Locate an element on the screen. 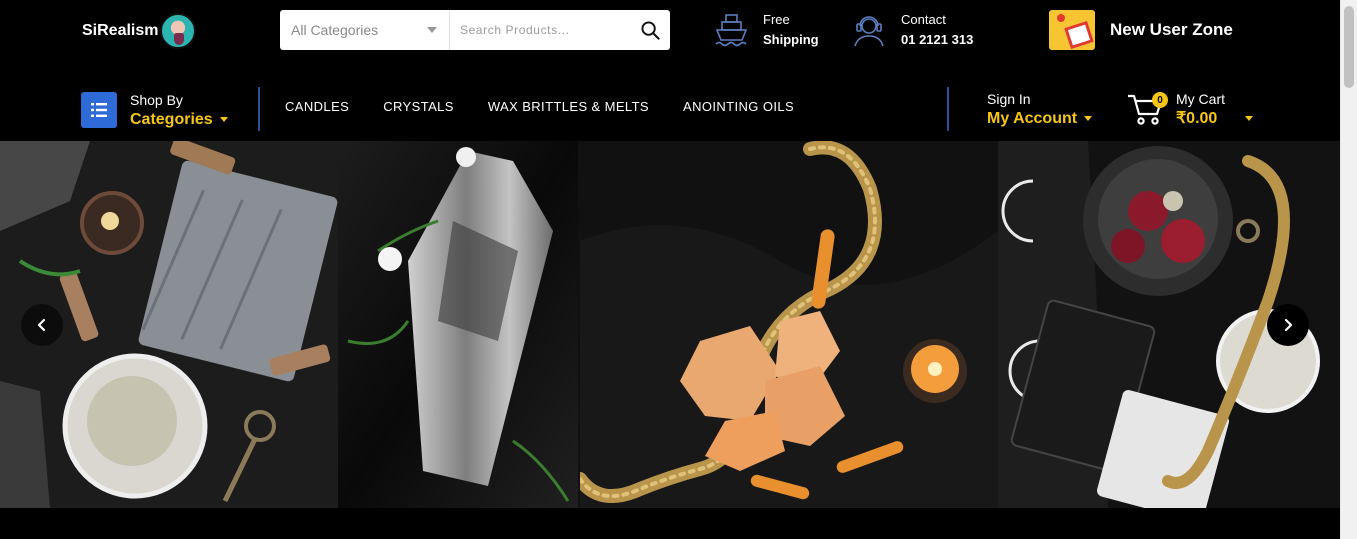 This screenshot has width=1357, height=539. shop-by-label: Shop By is located at coordinates (156, 100).